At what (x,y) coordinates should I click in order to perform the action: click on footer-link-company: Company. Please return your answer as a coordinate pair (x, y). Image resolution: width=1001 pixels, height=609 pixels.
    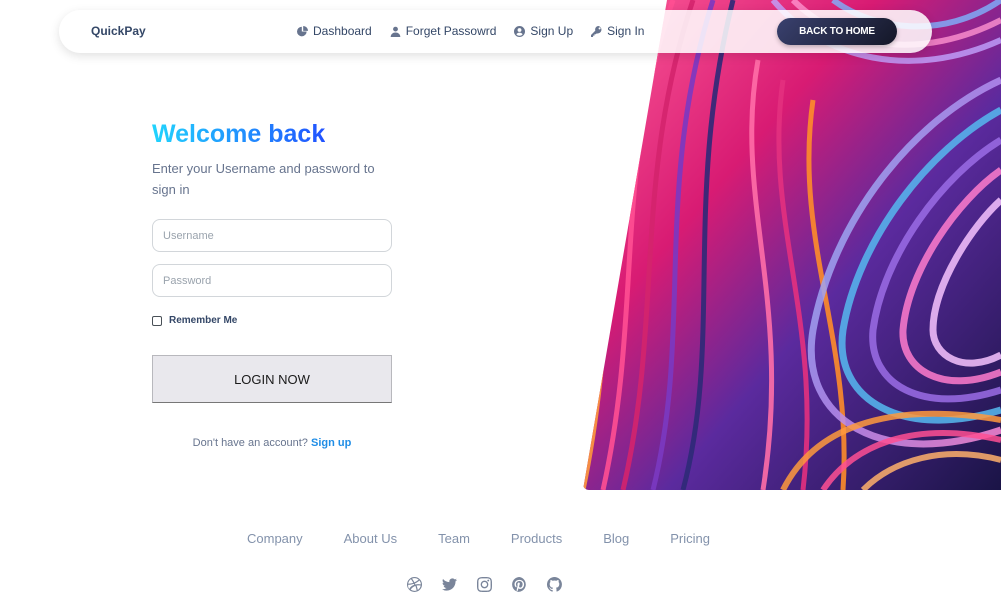
    Looking at the image, I should click on (275, 538).